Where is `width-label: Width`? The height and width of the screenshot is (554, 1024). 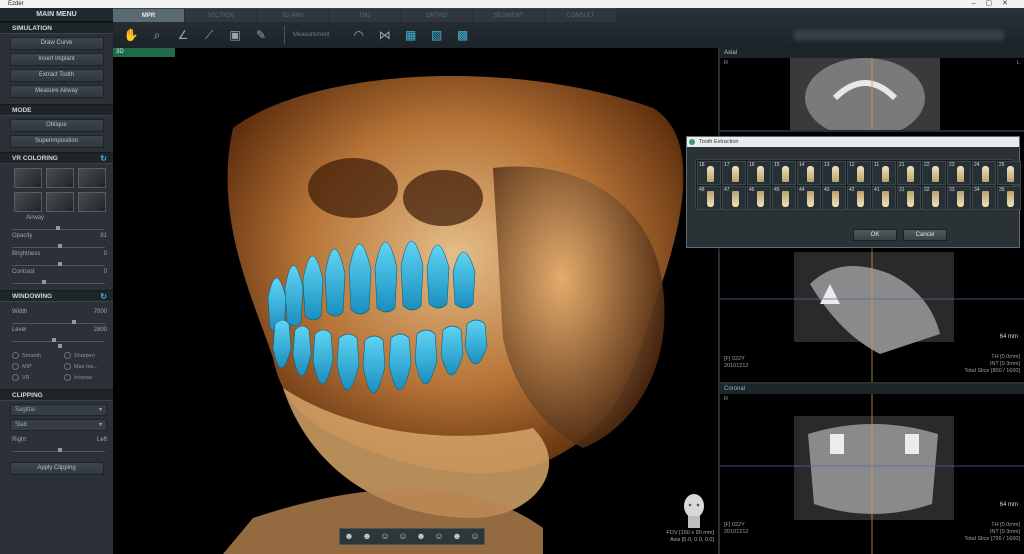 width-label: Width is located at coordinates (20, 312).